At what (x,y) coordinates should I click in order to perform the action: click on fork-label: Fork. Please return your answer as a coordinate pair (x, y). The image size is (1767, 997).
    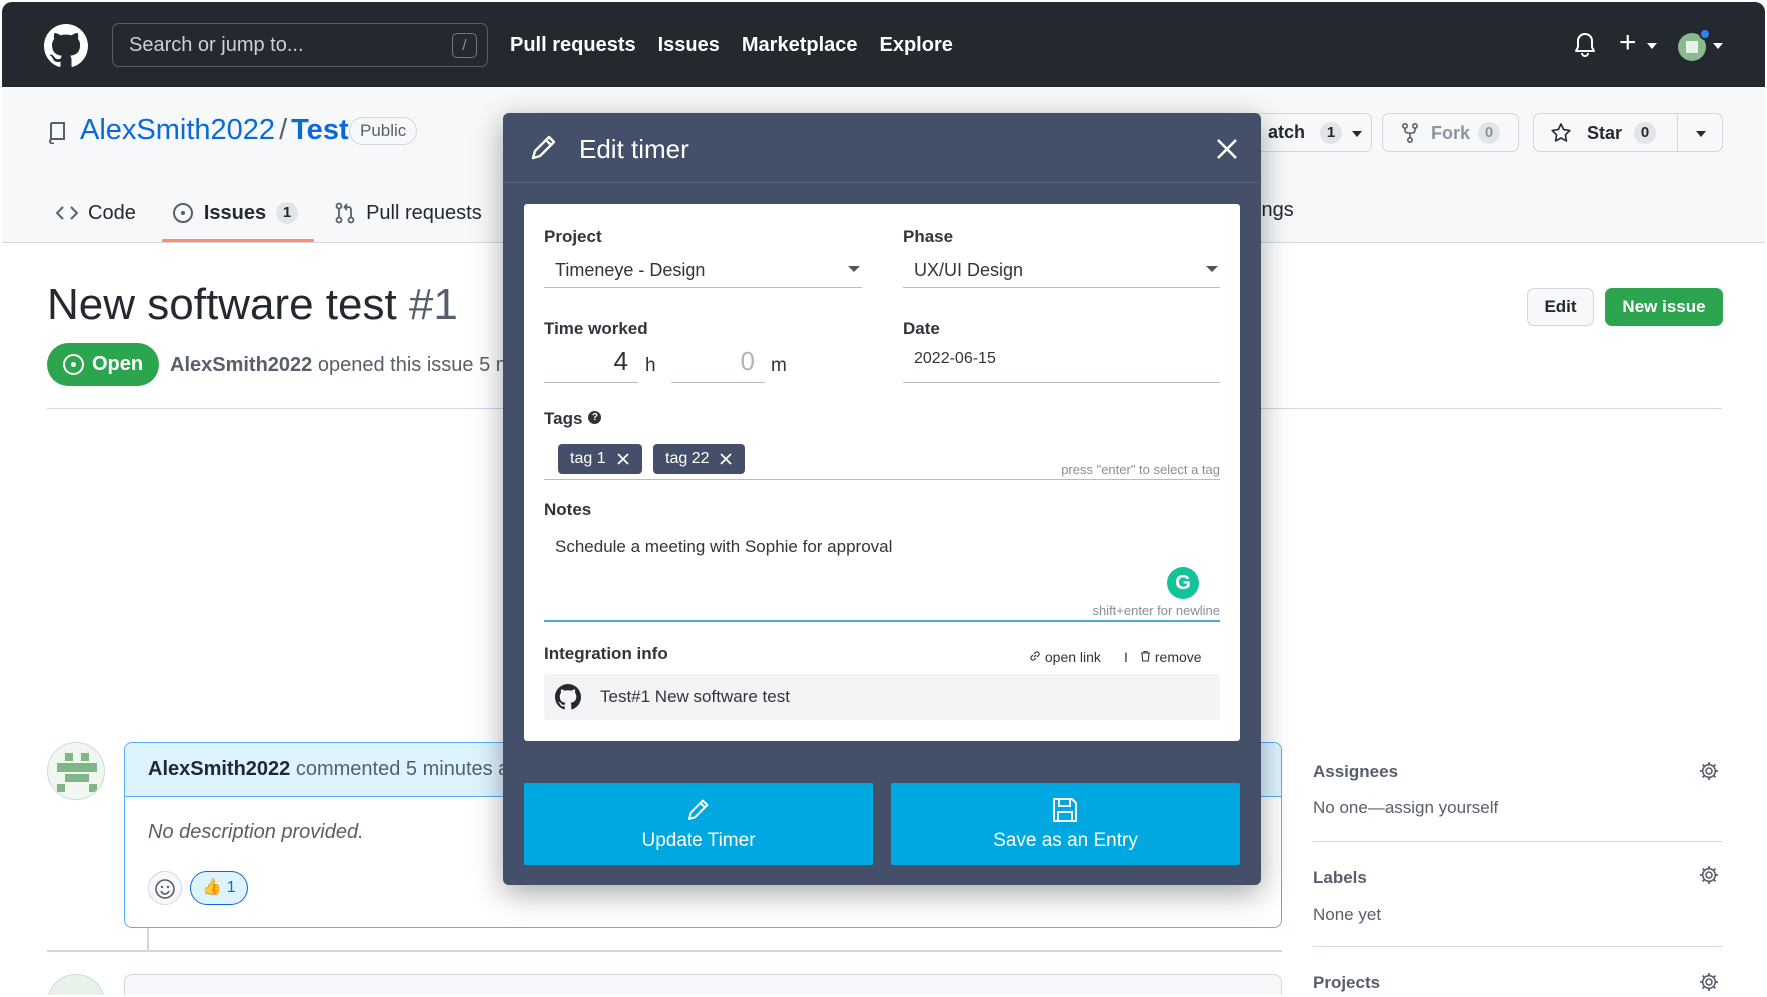
    Looking at the image, I should click on (1451, 133).